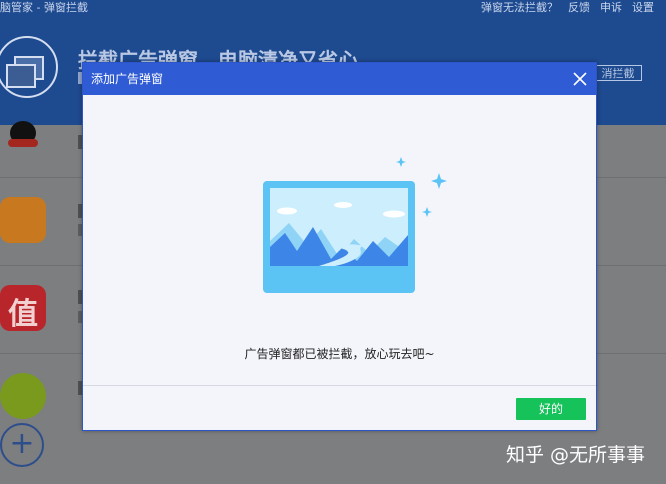 This screenshot has width=666, height=484. I want to click on status-message: 广告弹窗都已被拦截，放心玩去吧~, so click(339, 354).